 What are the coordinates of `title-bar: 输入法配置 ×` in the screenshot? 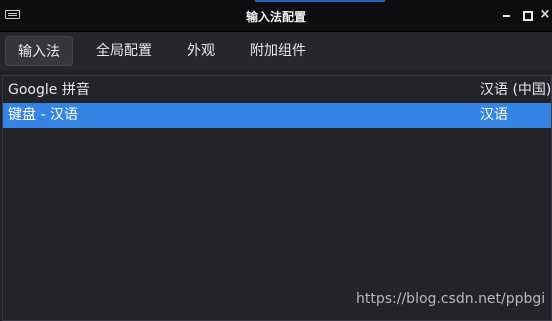 It's located at (276, 16).